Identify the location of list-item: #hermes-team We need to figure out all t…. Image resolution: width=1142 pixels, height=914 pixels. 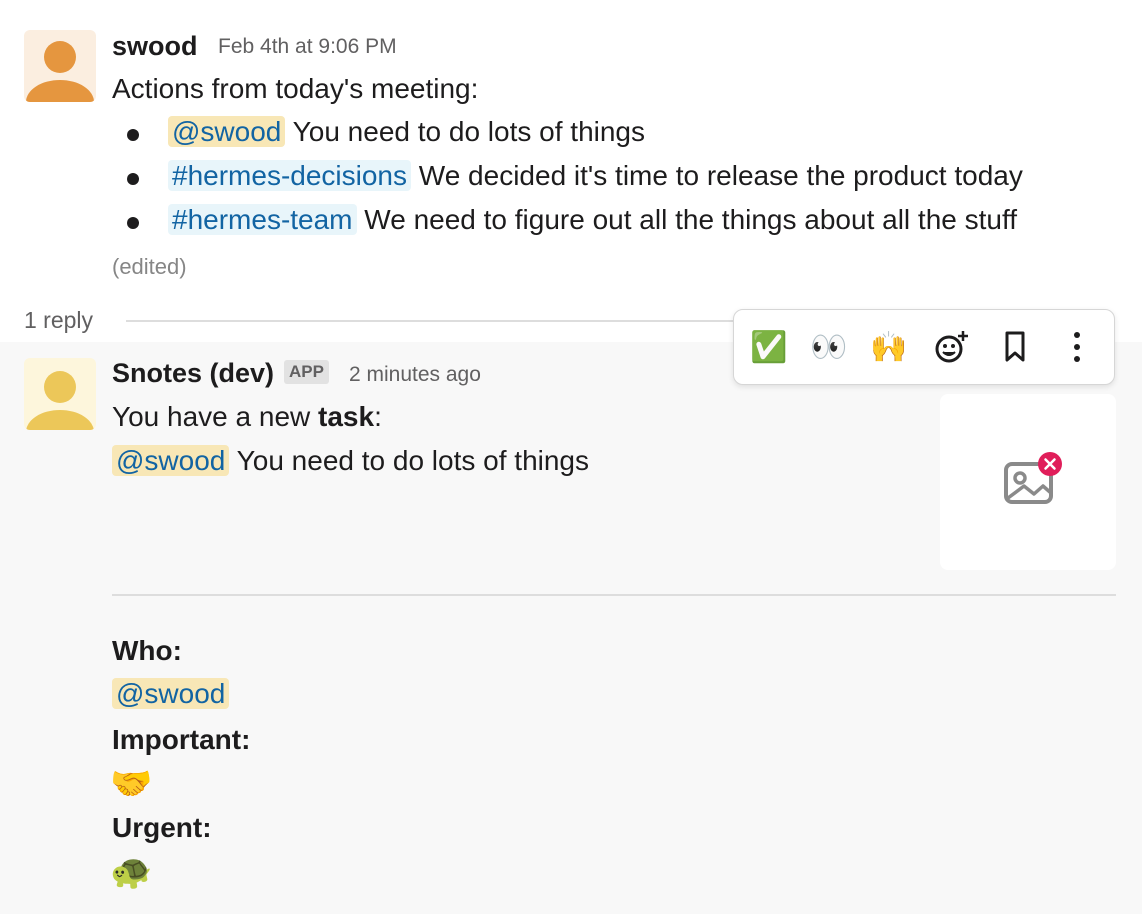
(592, 220).